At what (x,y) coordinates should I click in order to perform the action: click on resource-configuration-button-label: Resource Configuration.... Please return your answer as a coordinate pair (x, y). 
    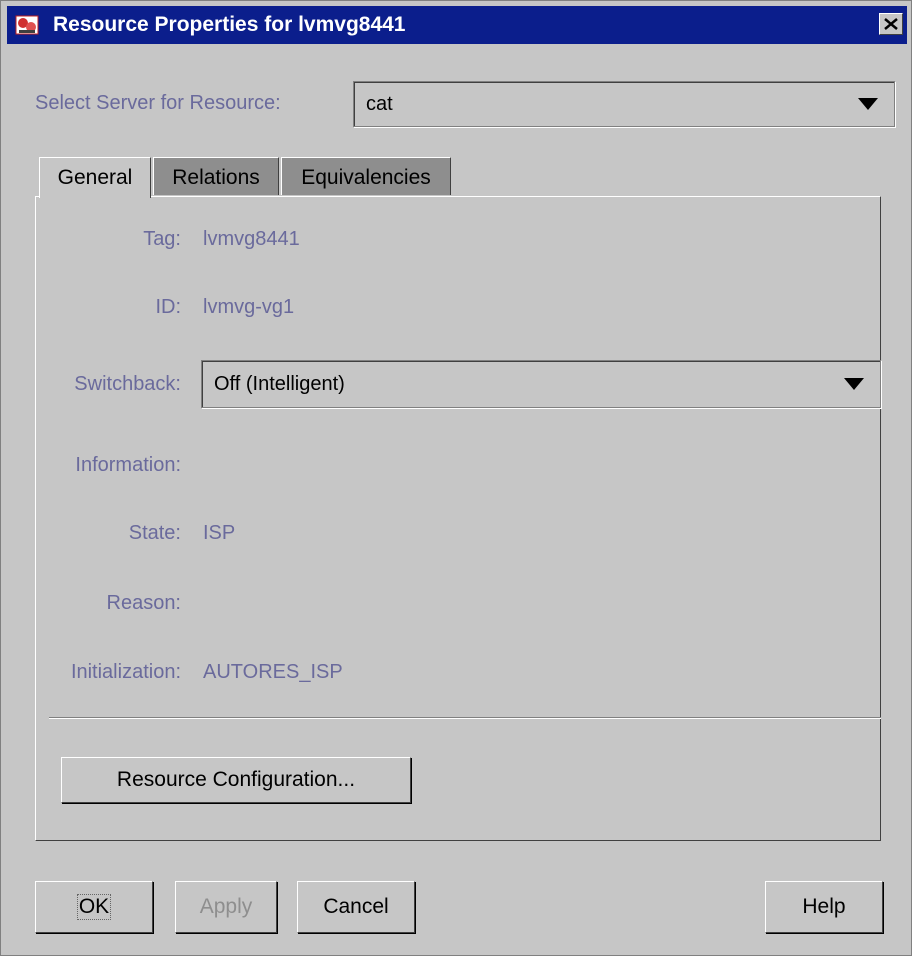
    Looking at the image, I should click on (236, 779).